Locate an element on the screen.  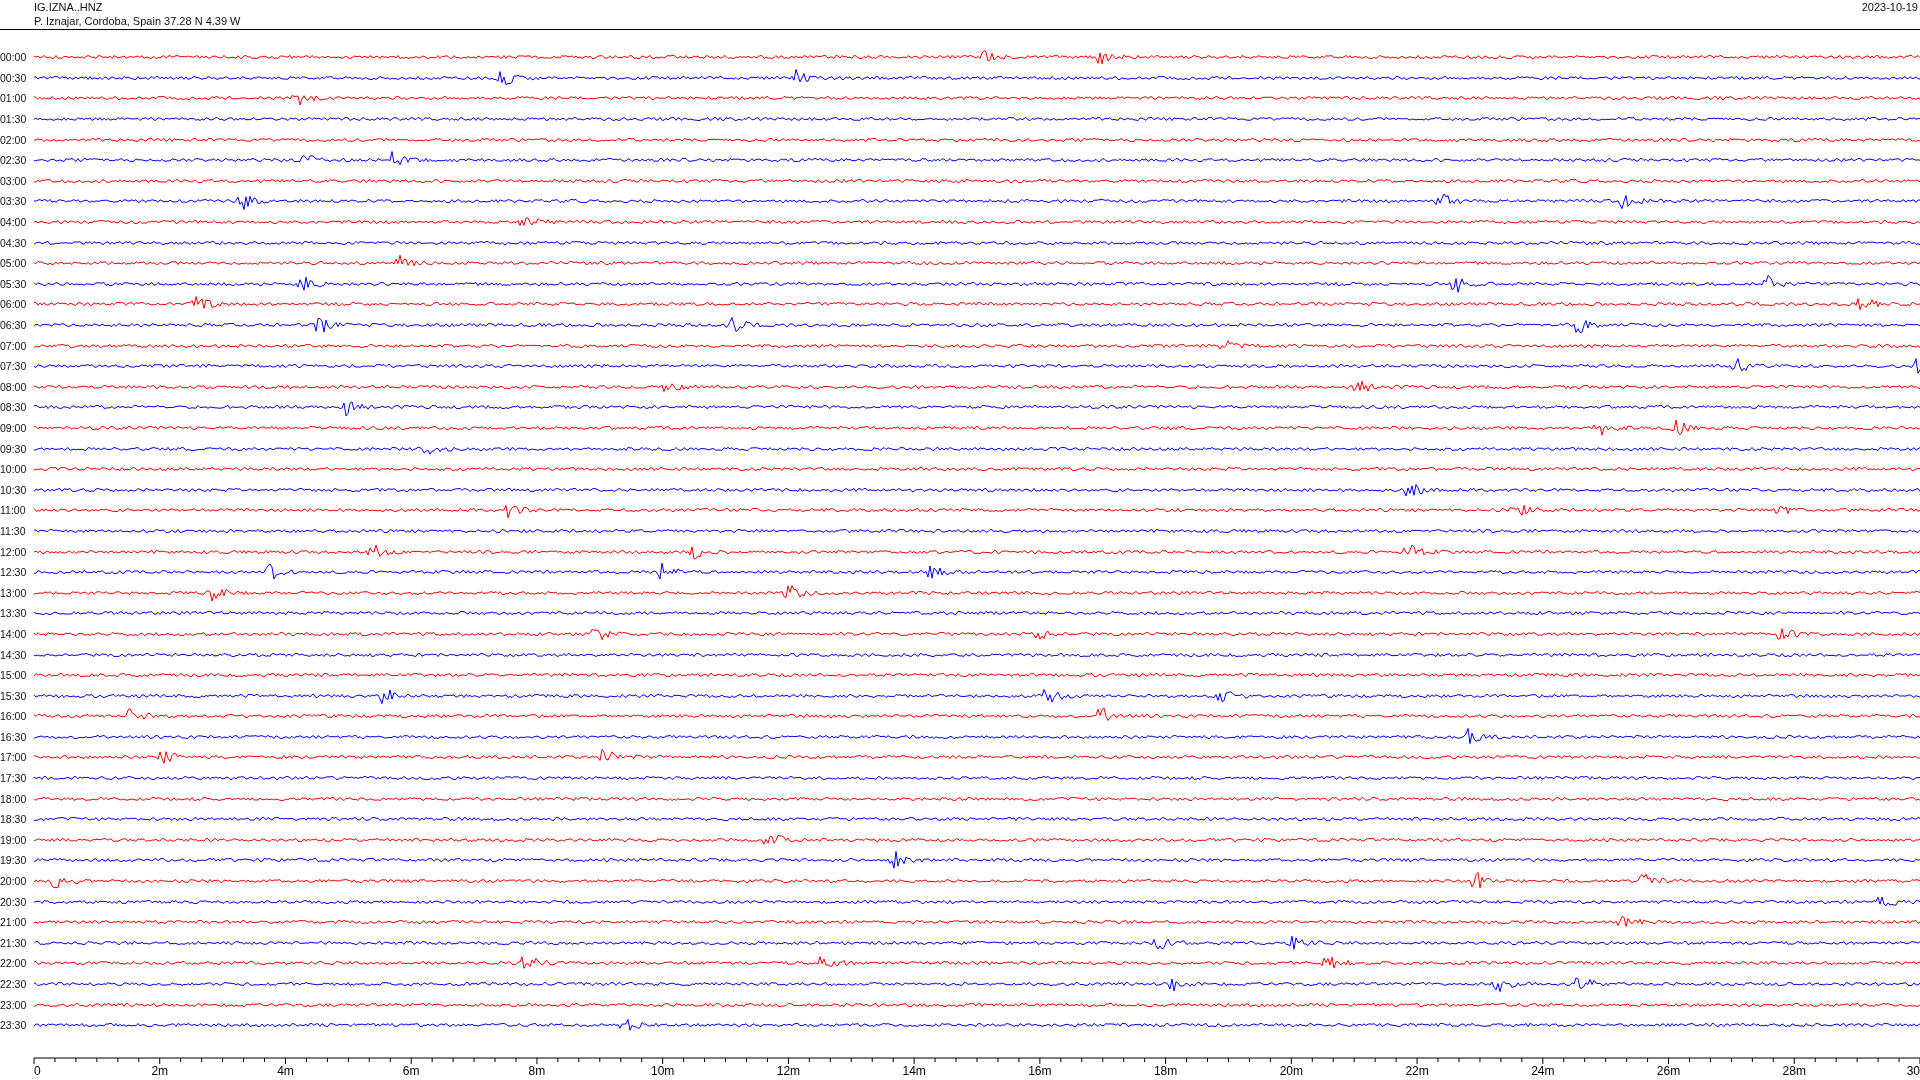
time-label: 22:00 is located at coordinates (14, 963).